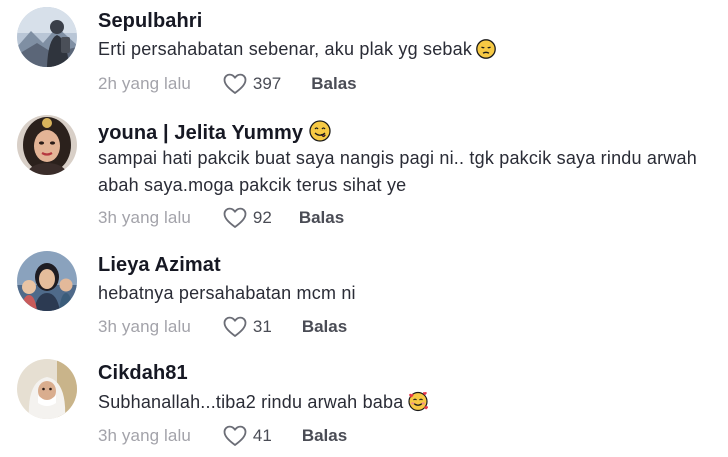 This screenshot has width=728, height=457. I want to click on comment-text: hebatnya persahabatan mcm ni, so click(408, 293).